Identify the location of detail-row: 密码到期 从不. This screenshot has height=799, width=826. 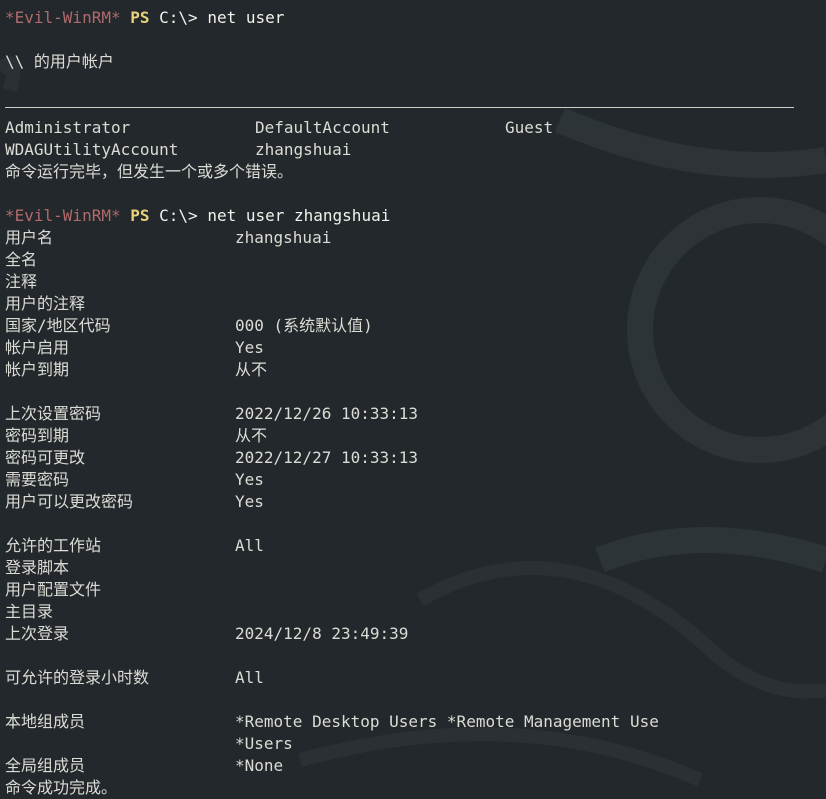
(413, 436).